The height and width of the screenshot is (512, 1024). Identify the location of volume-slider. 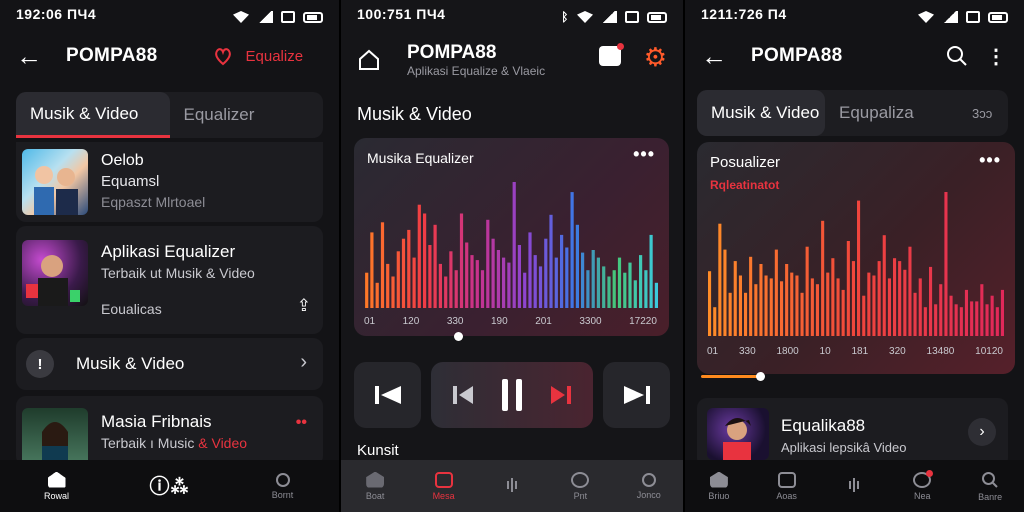
(856, 376).